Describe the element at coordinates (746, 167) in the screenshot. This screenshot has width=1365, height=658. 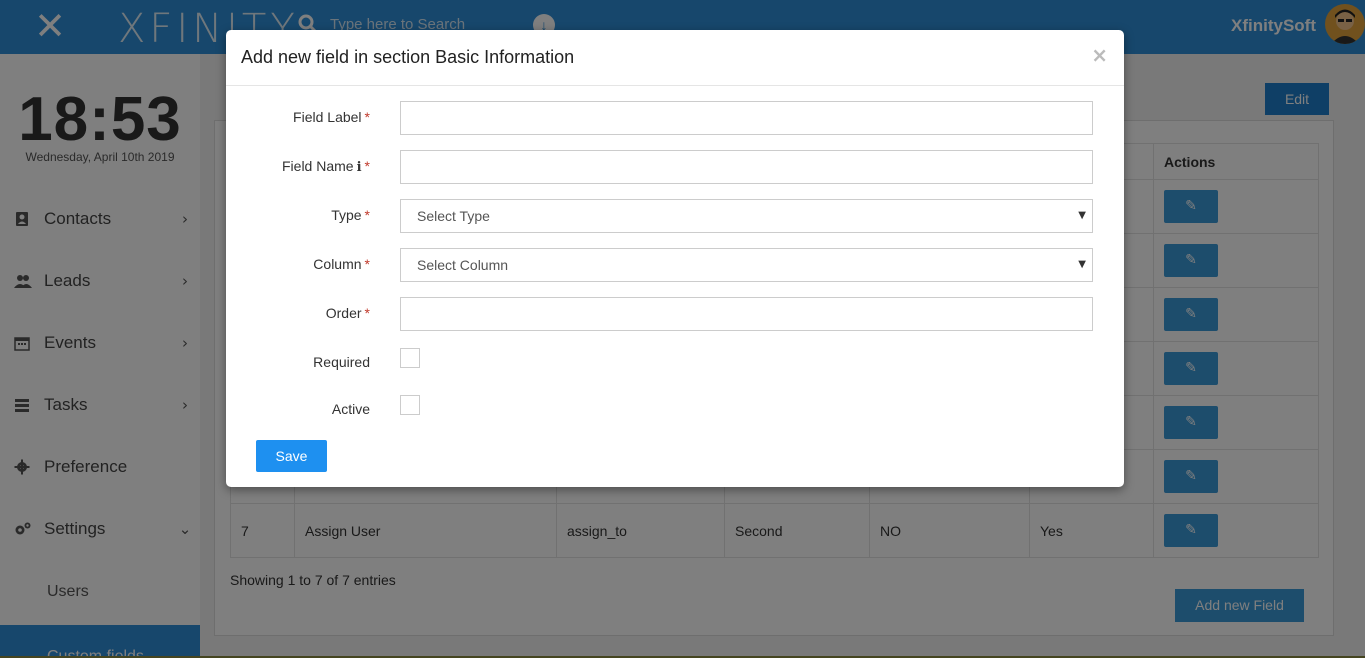
I see `field-name-input` at that location.